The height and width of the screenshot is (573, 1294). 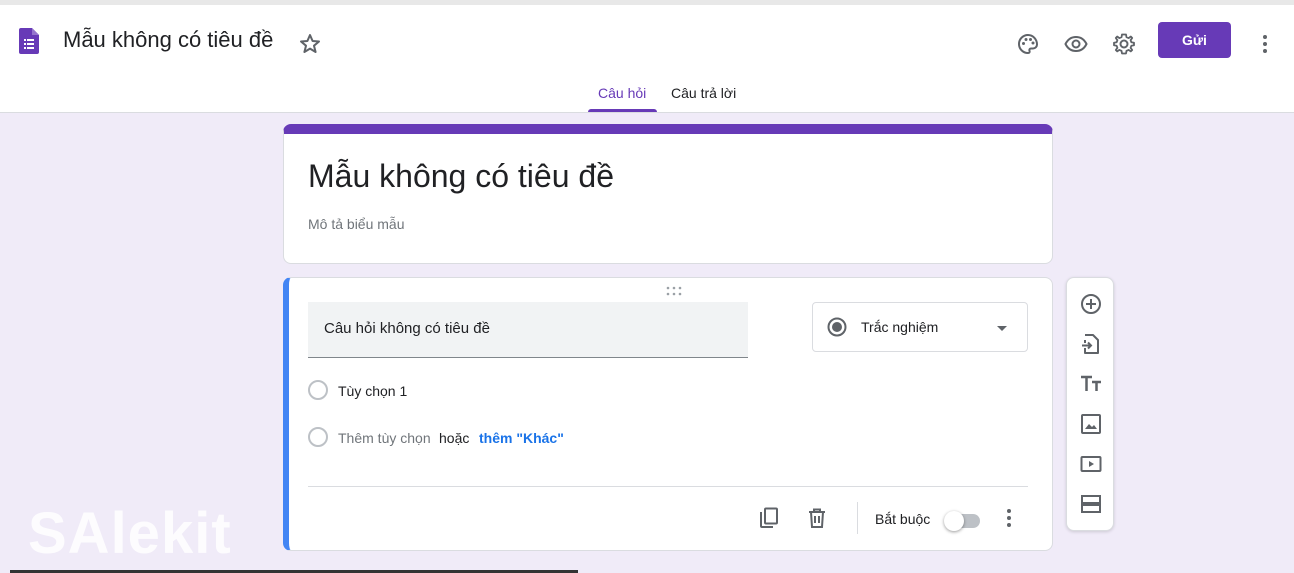 I want to click on add-image-icon, so click(x=1091, y=424).